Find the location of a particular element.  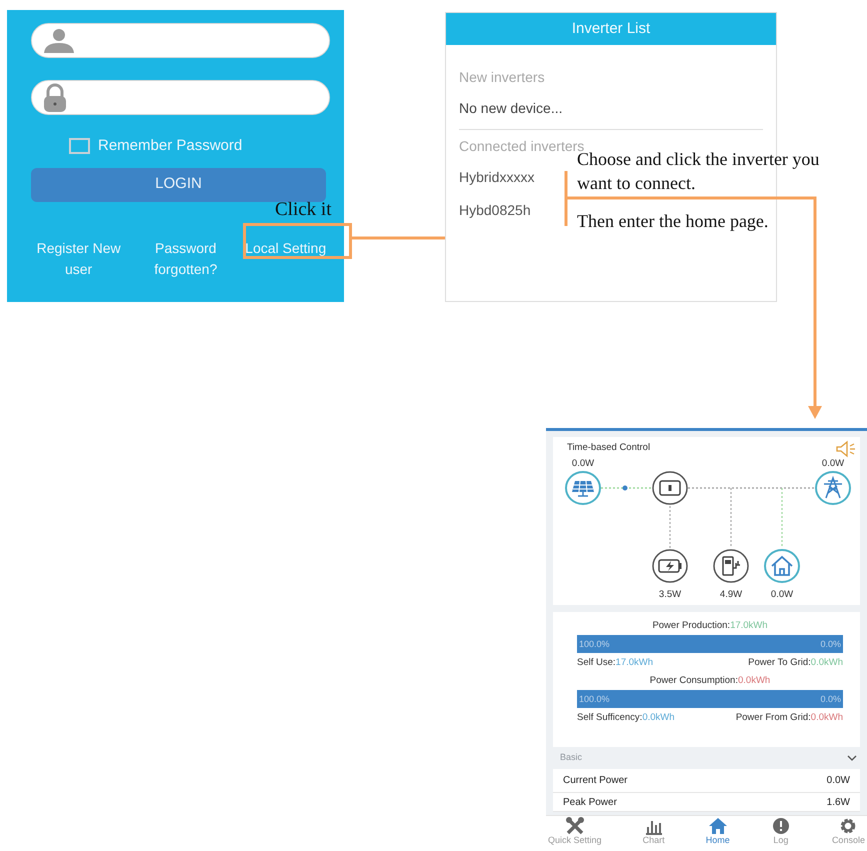

power-reading: 3.5W is located at coordinates (670, 594).